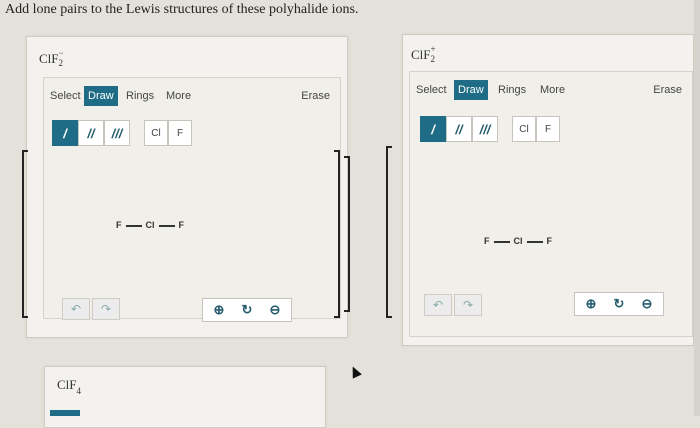 Image resolution: width=700 pixels, height=428 pixels. What do you see at coordinates (347, 234) in the screenshot?
I see `right-bracket-outer` at bounding box center [347, 234].